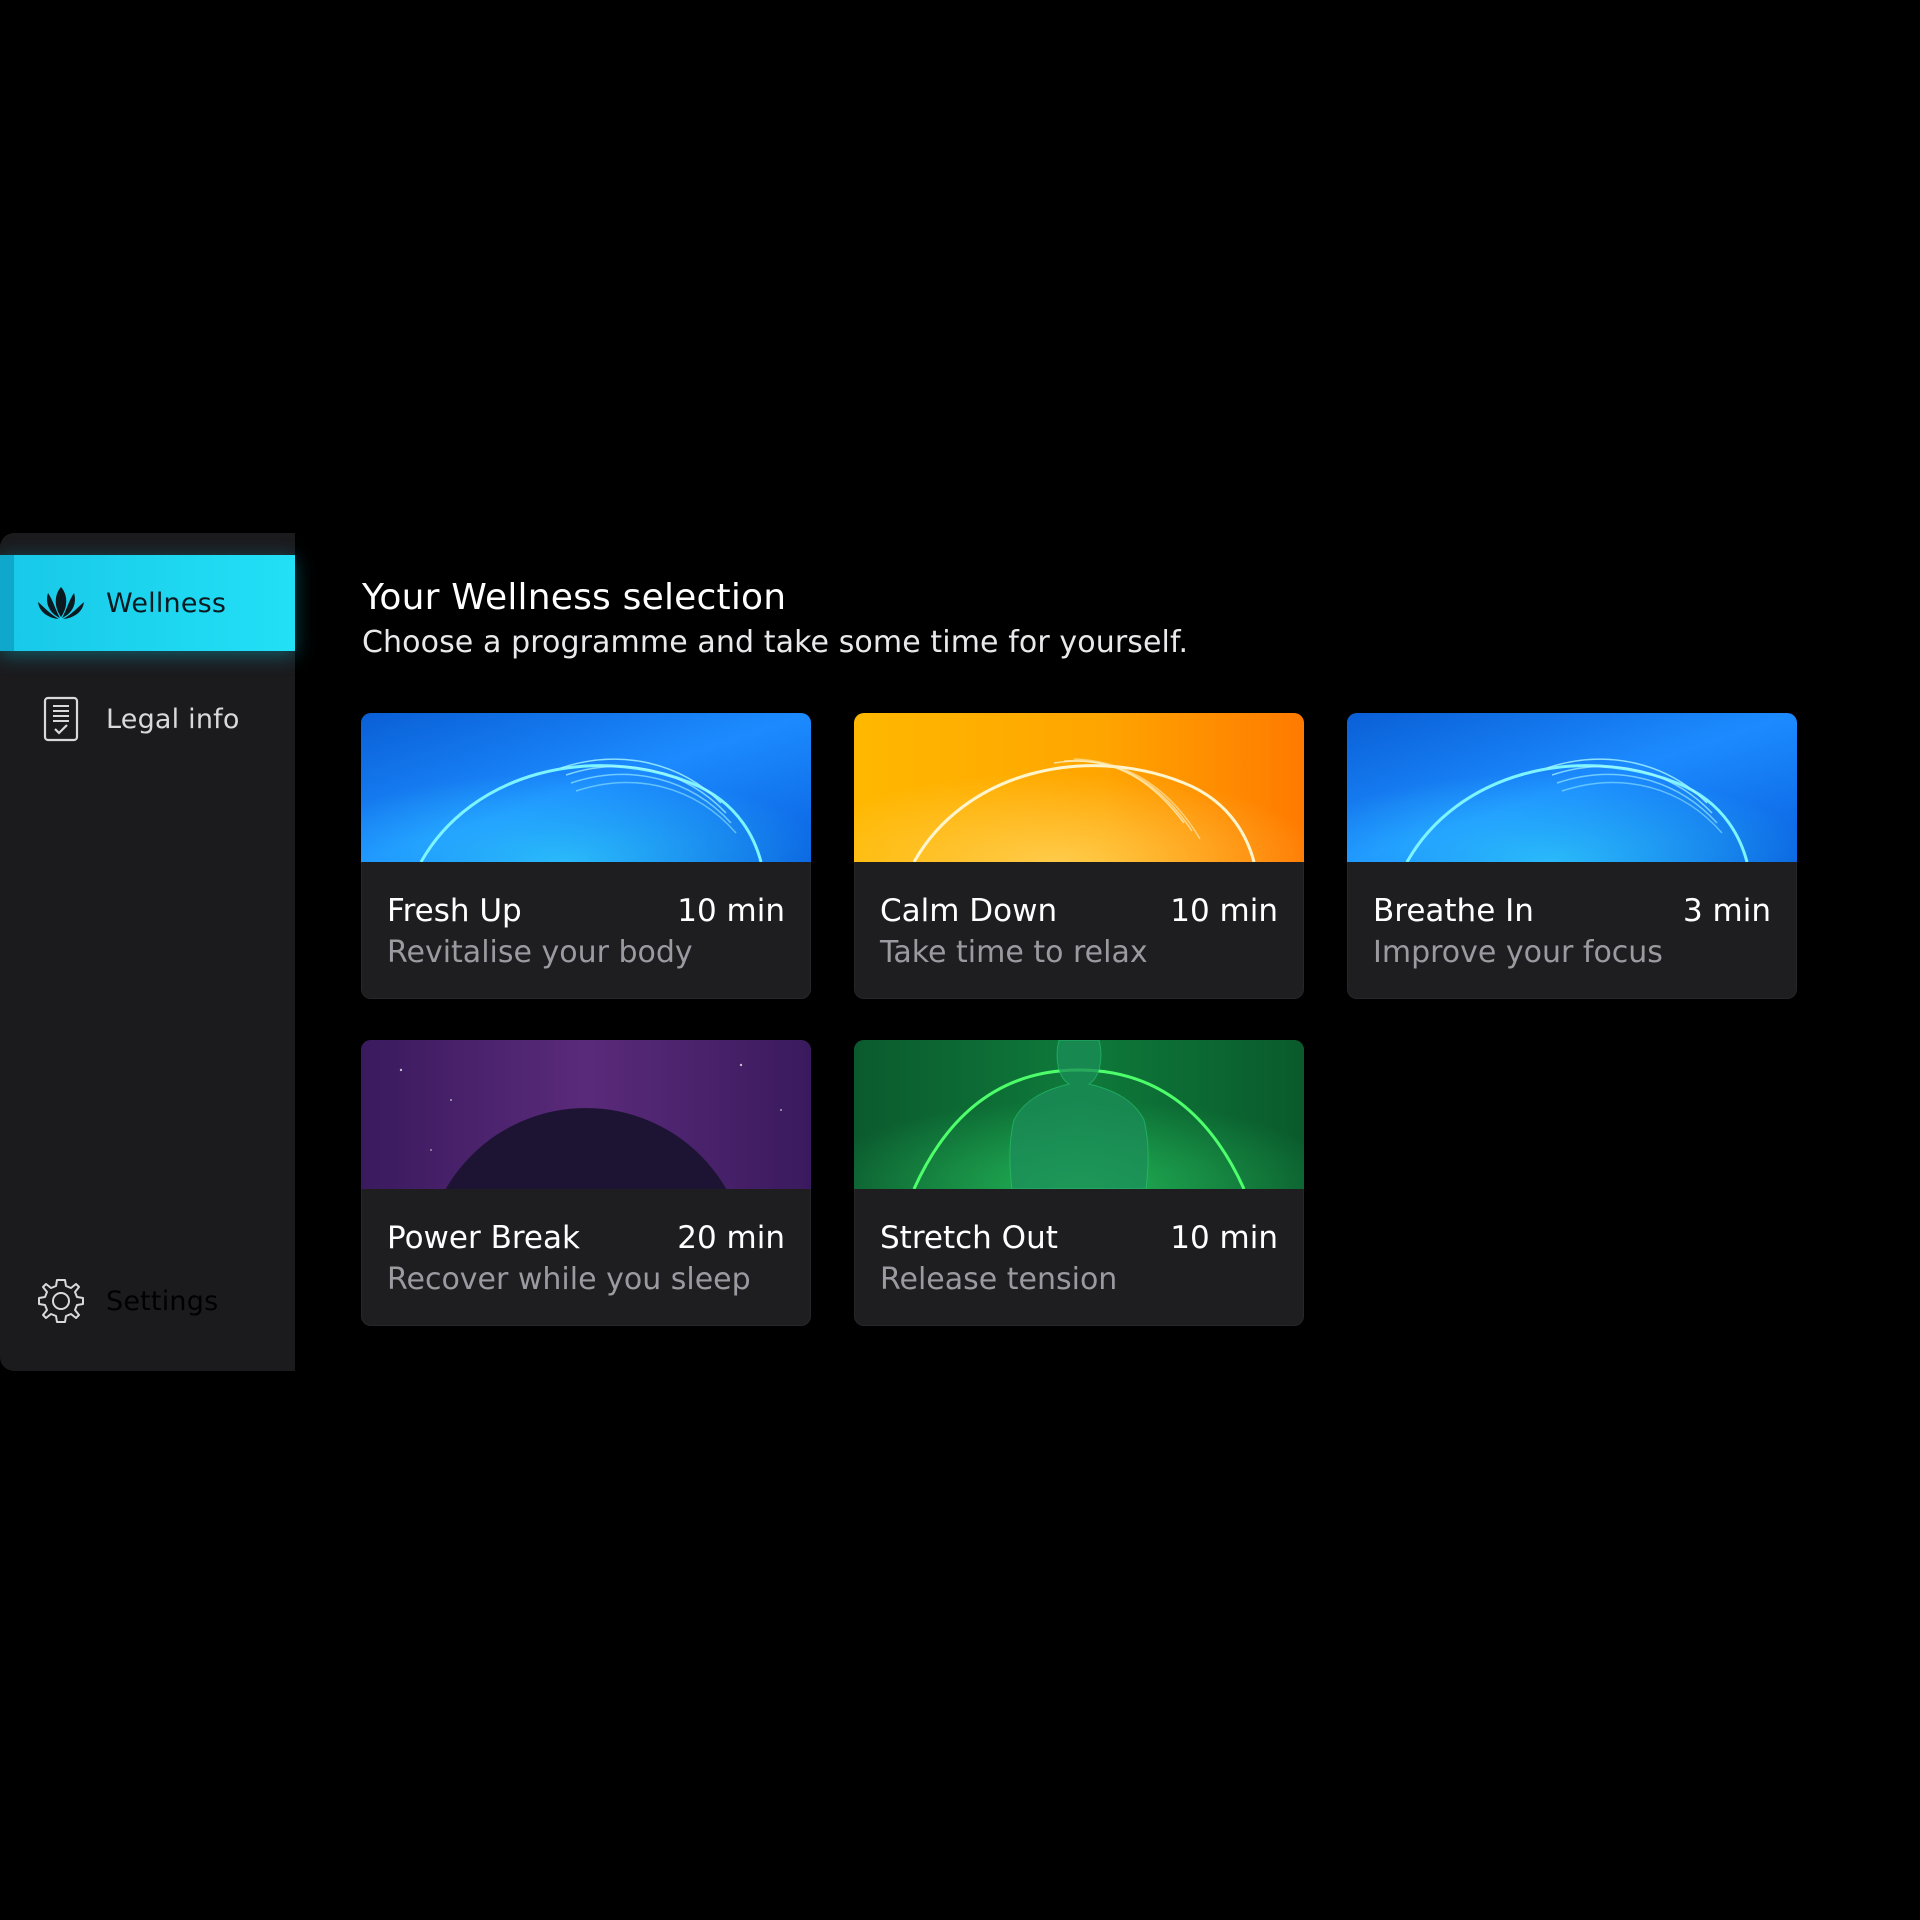 The image size is (1920, 1920). I want to click on page-title: Your Wellness selection, so click(574, 597).